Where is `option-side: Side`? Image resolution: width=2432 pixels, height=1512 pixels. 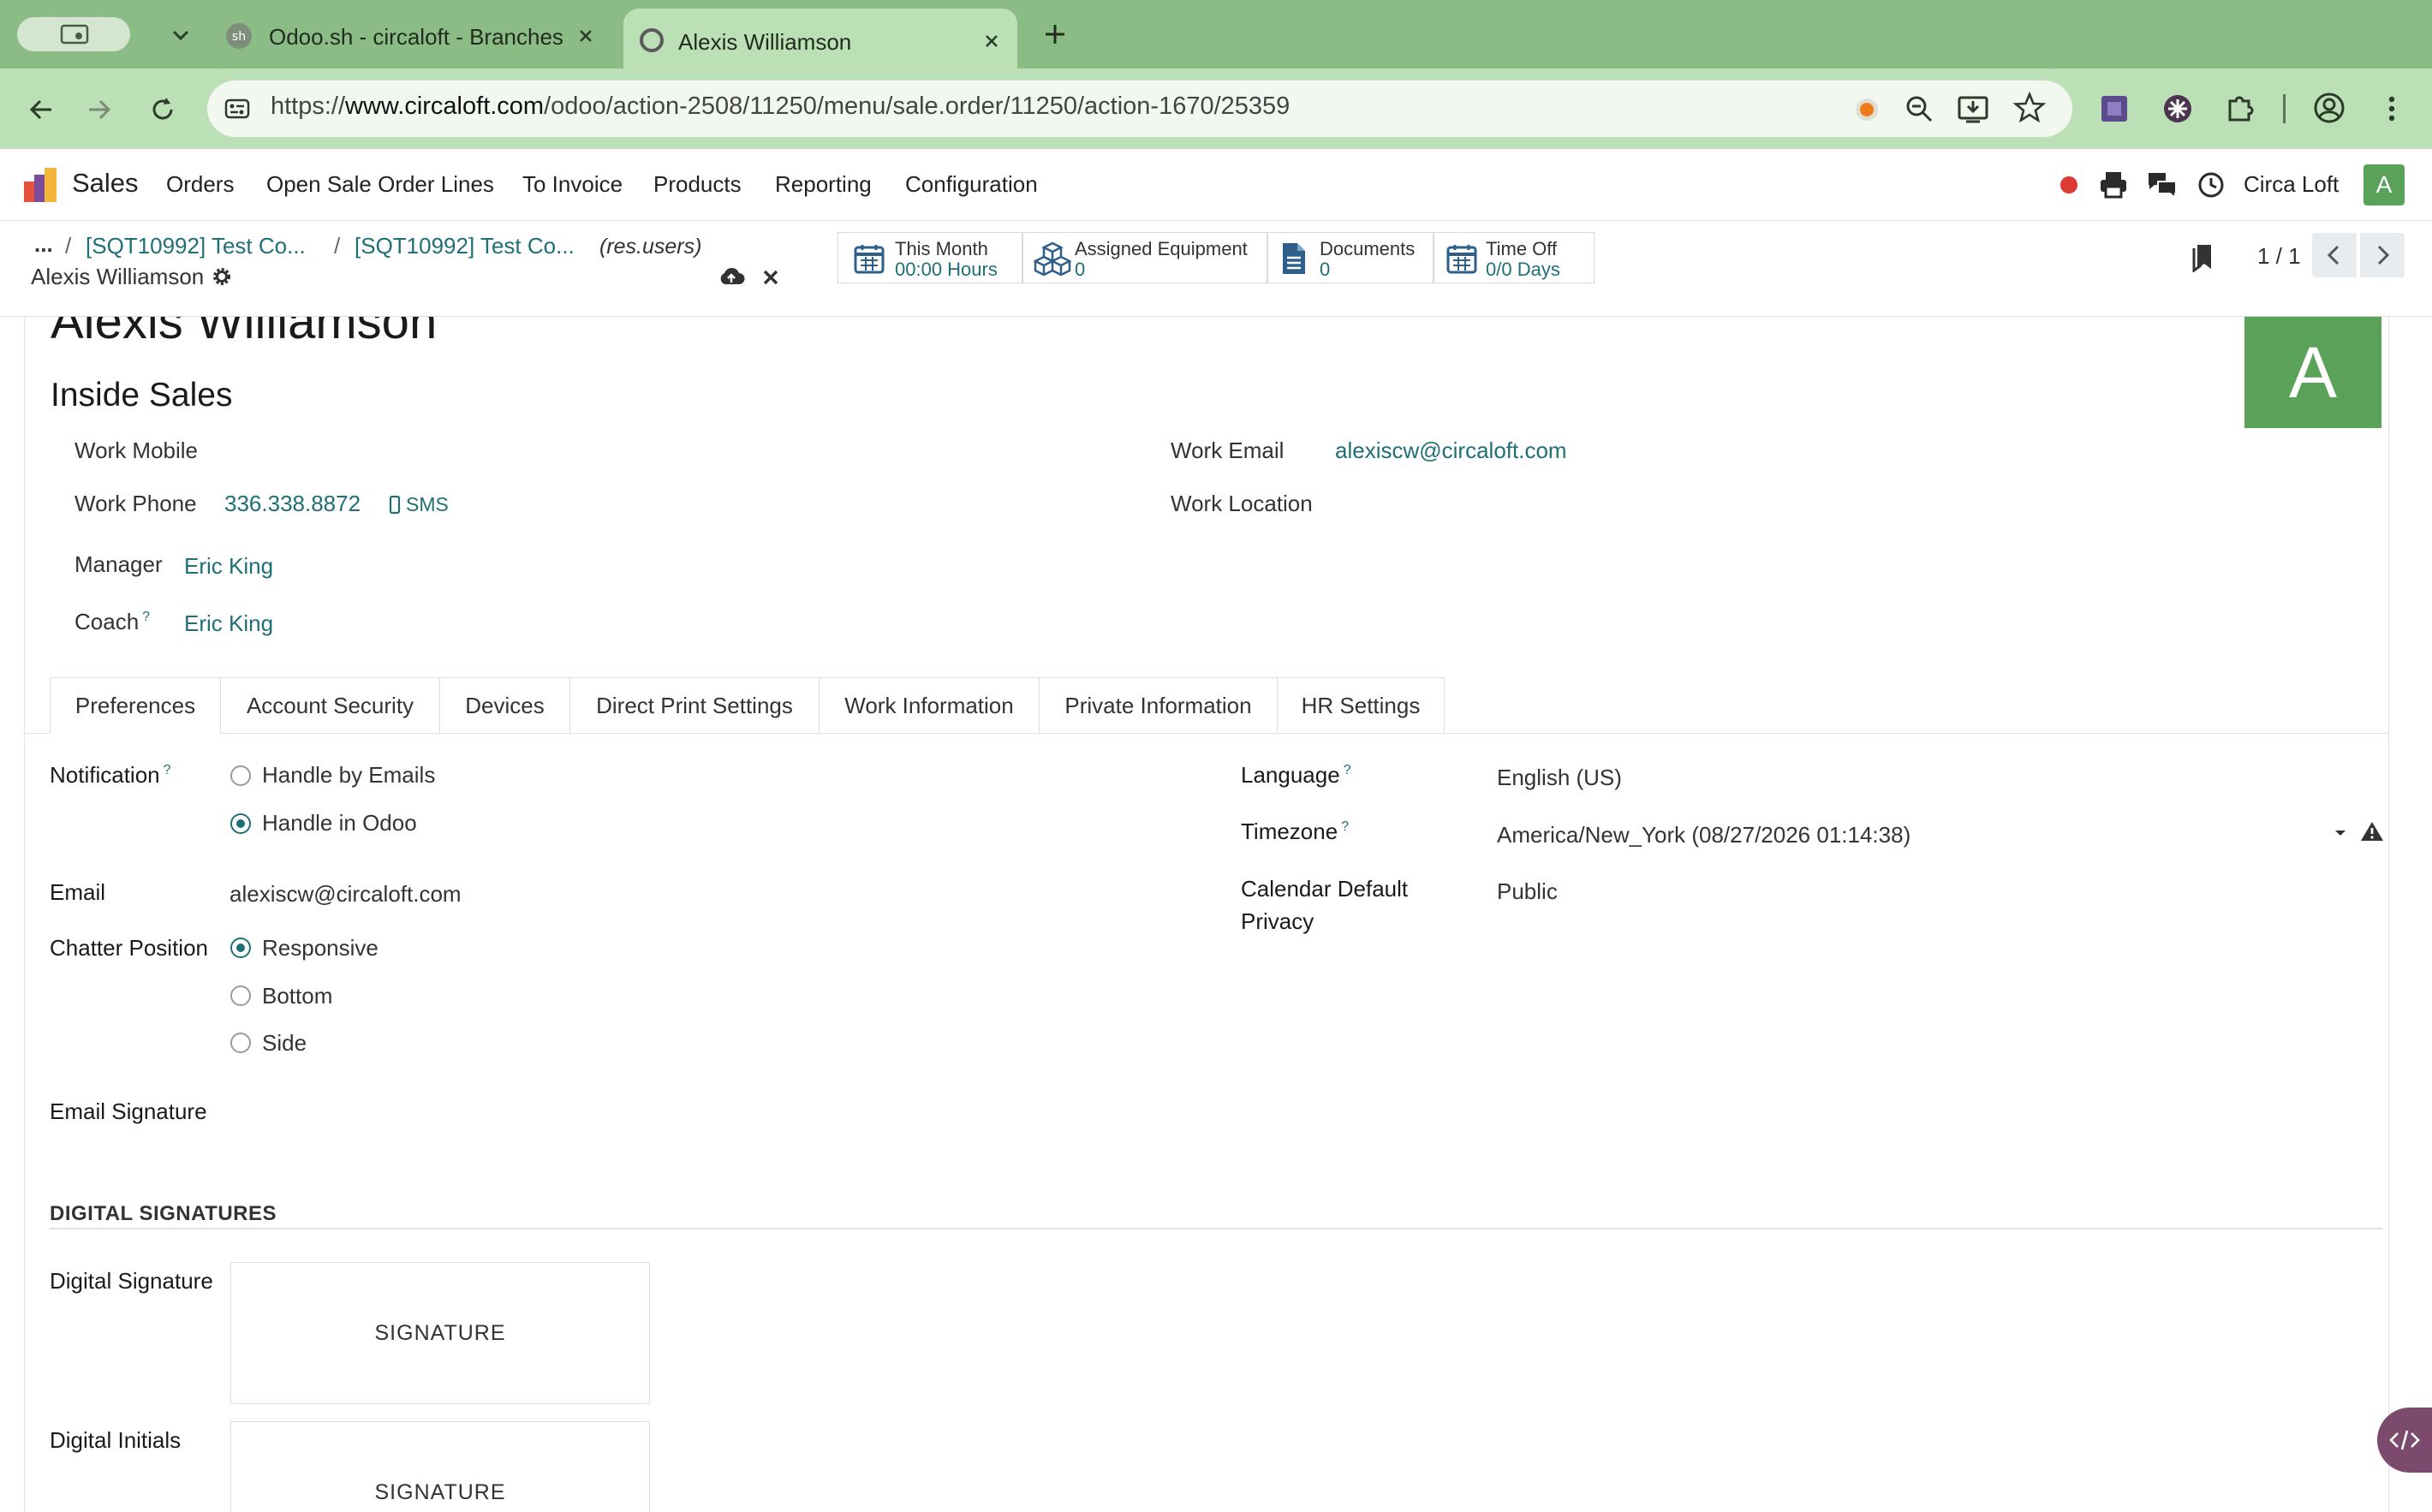
option-side: Side is located at coordinates (284, 1043).